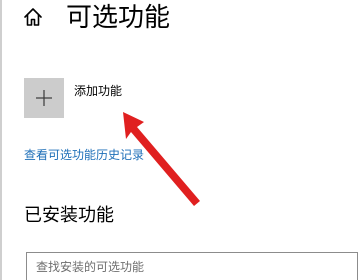 The image size is (360, 280). I want to click on installed-features-search-box, so click(192, 266).